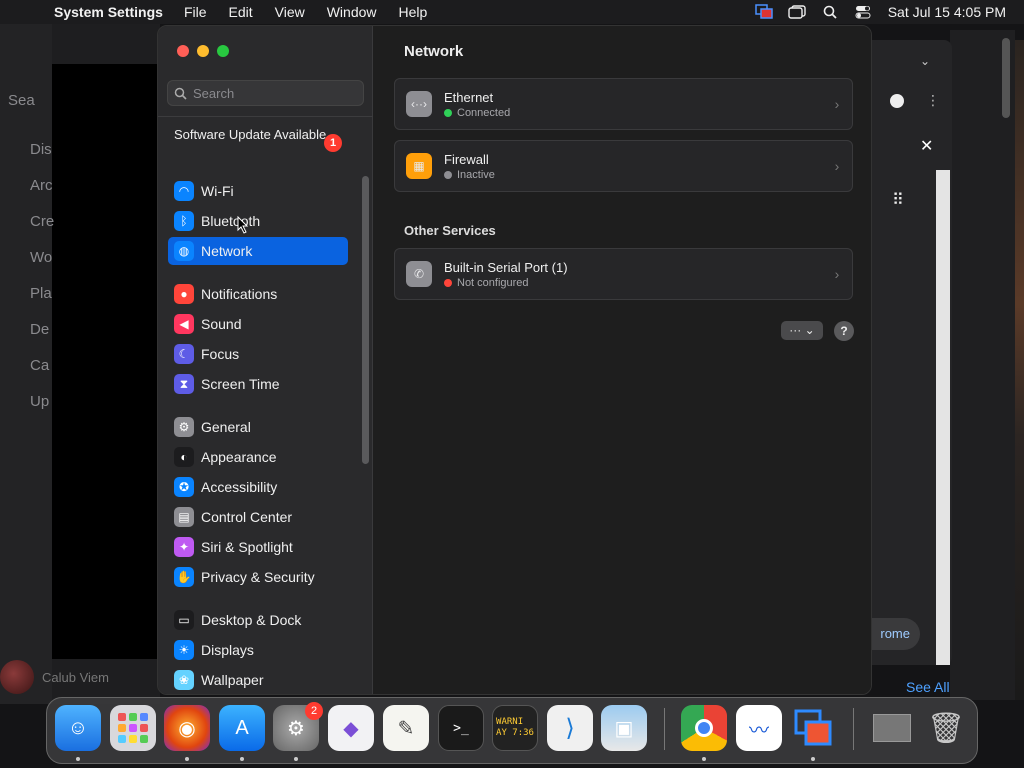 The image size is (1024, 768). Describe the element at coordinates (933, 100) in the screenshot. I see `more-vertical-icon: ⋮` at that location.